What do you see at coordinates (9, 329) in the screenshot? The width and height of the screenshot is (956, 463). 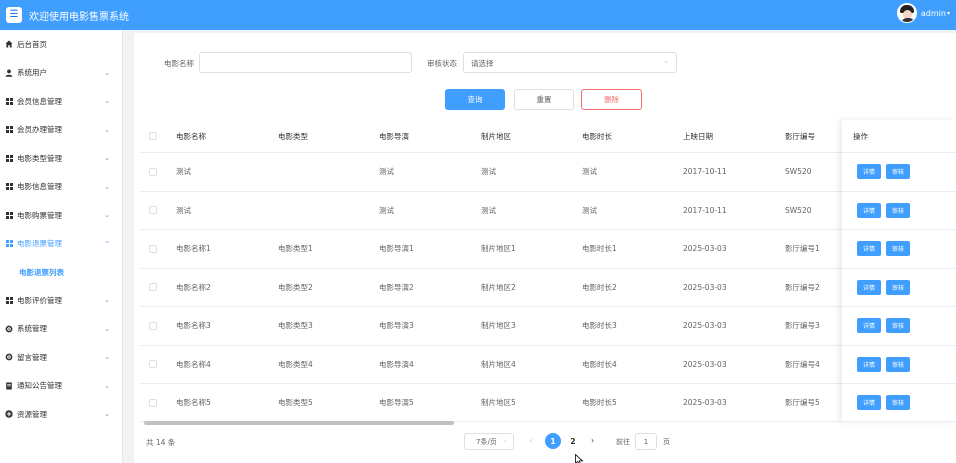 I see `gear-icon` at bounding box center [9, 329].